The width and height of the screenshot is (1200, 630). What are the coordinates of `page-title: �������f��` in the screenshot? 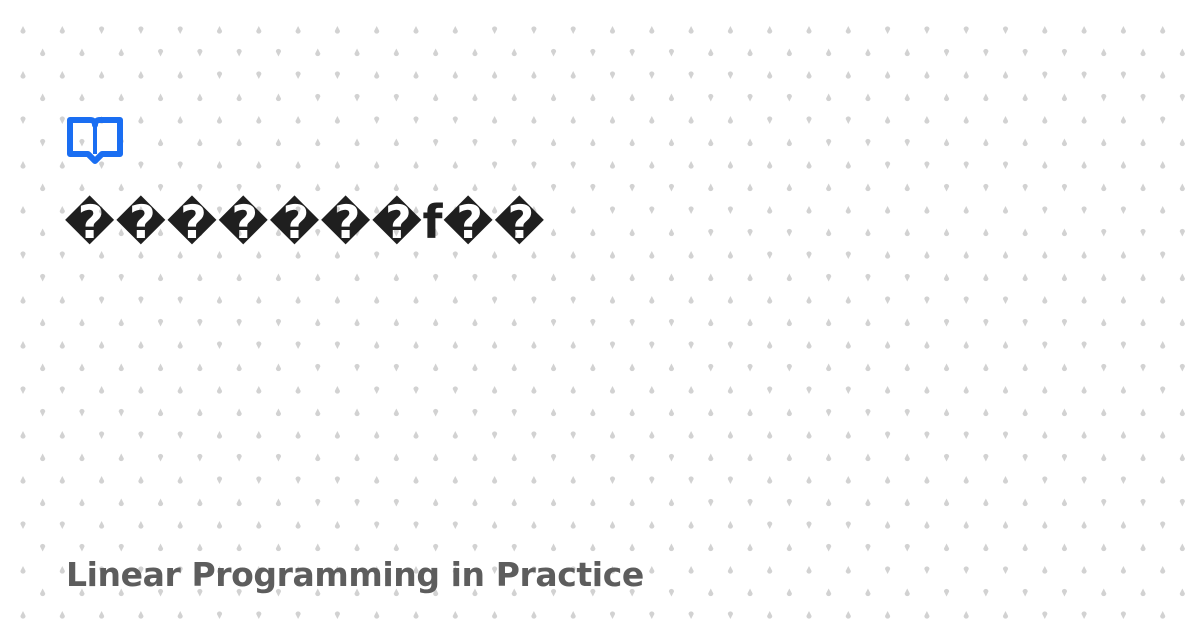 It's located at (304, 222).